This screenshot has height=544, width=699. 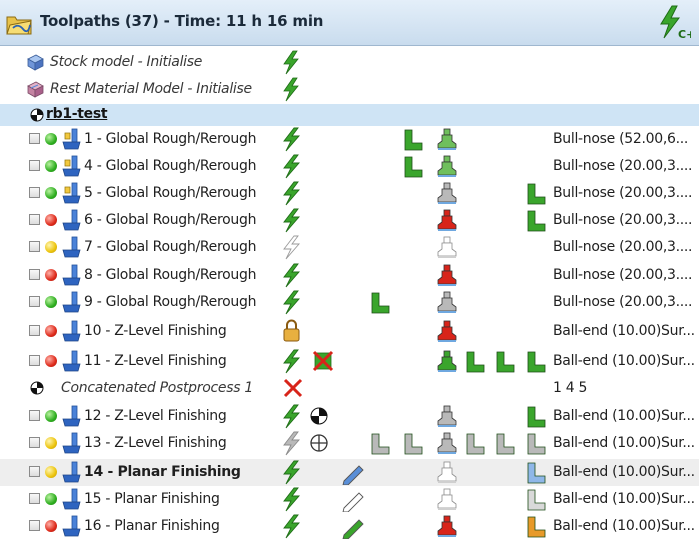 I want to click on group-row-rb1-test: rb1-test, so click(x=349, y=115).